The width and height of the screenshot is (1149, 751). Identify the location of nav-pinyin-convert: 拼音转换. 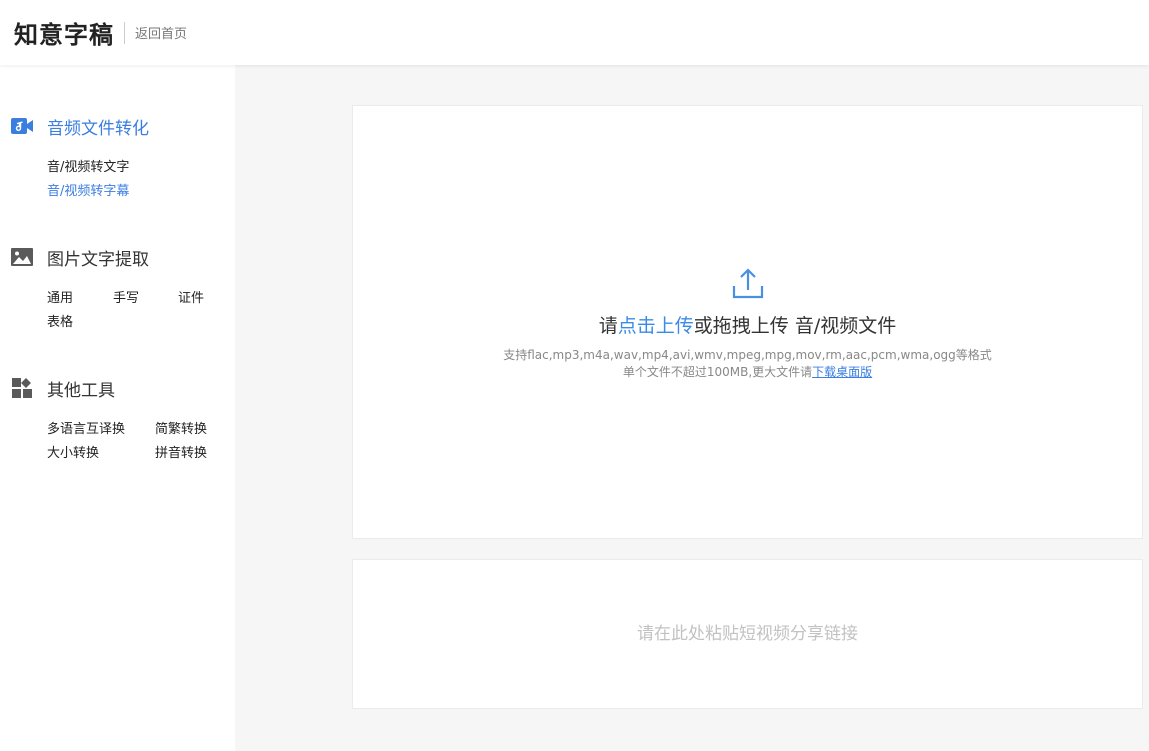
(181, 451).